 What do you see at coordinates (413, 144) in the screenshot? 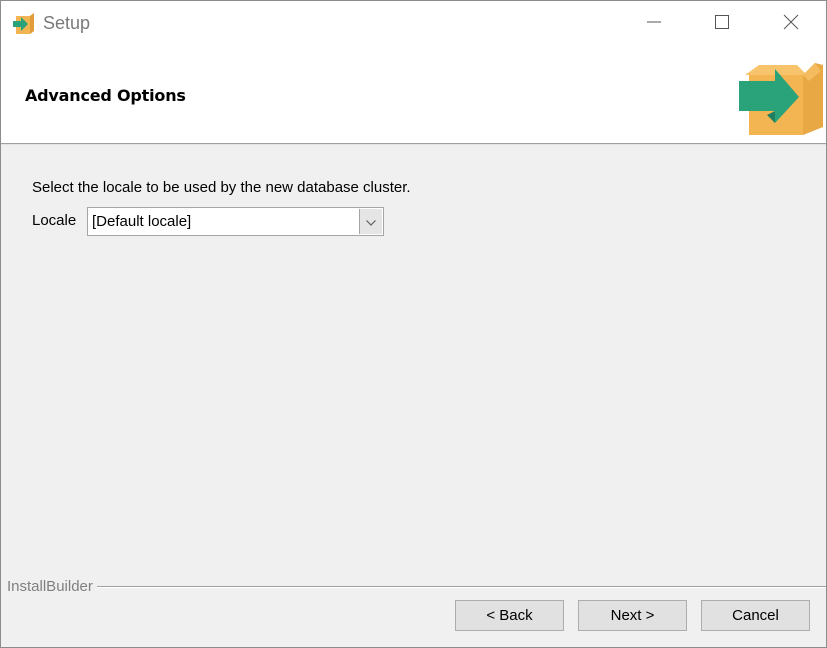
I see `header-divider` at bounding box center [413, 144].